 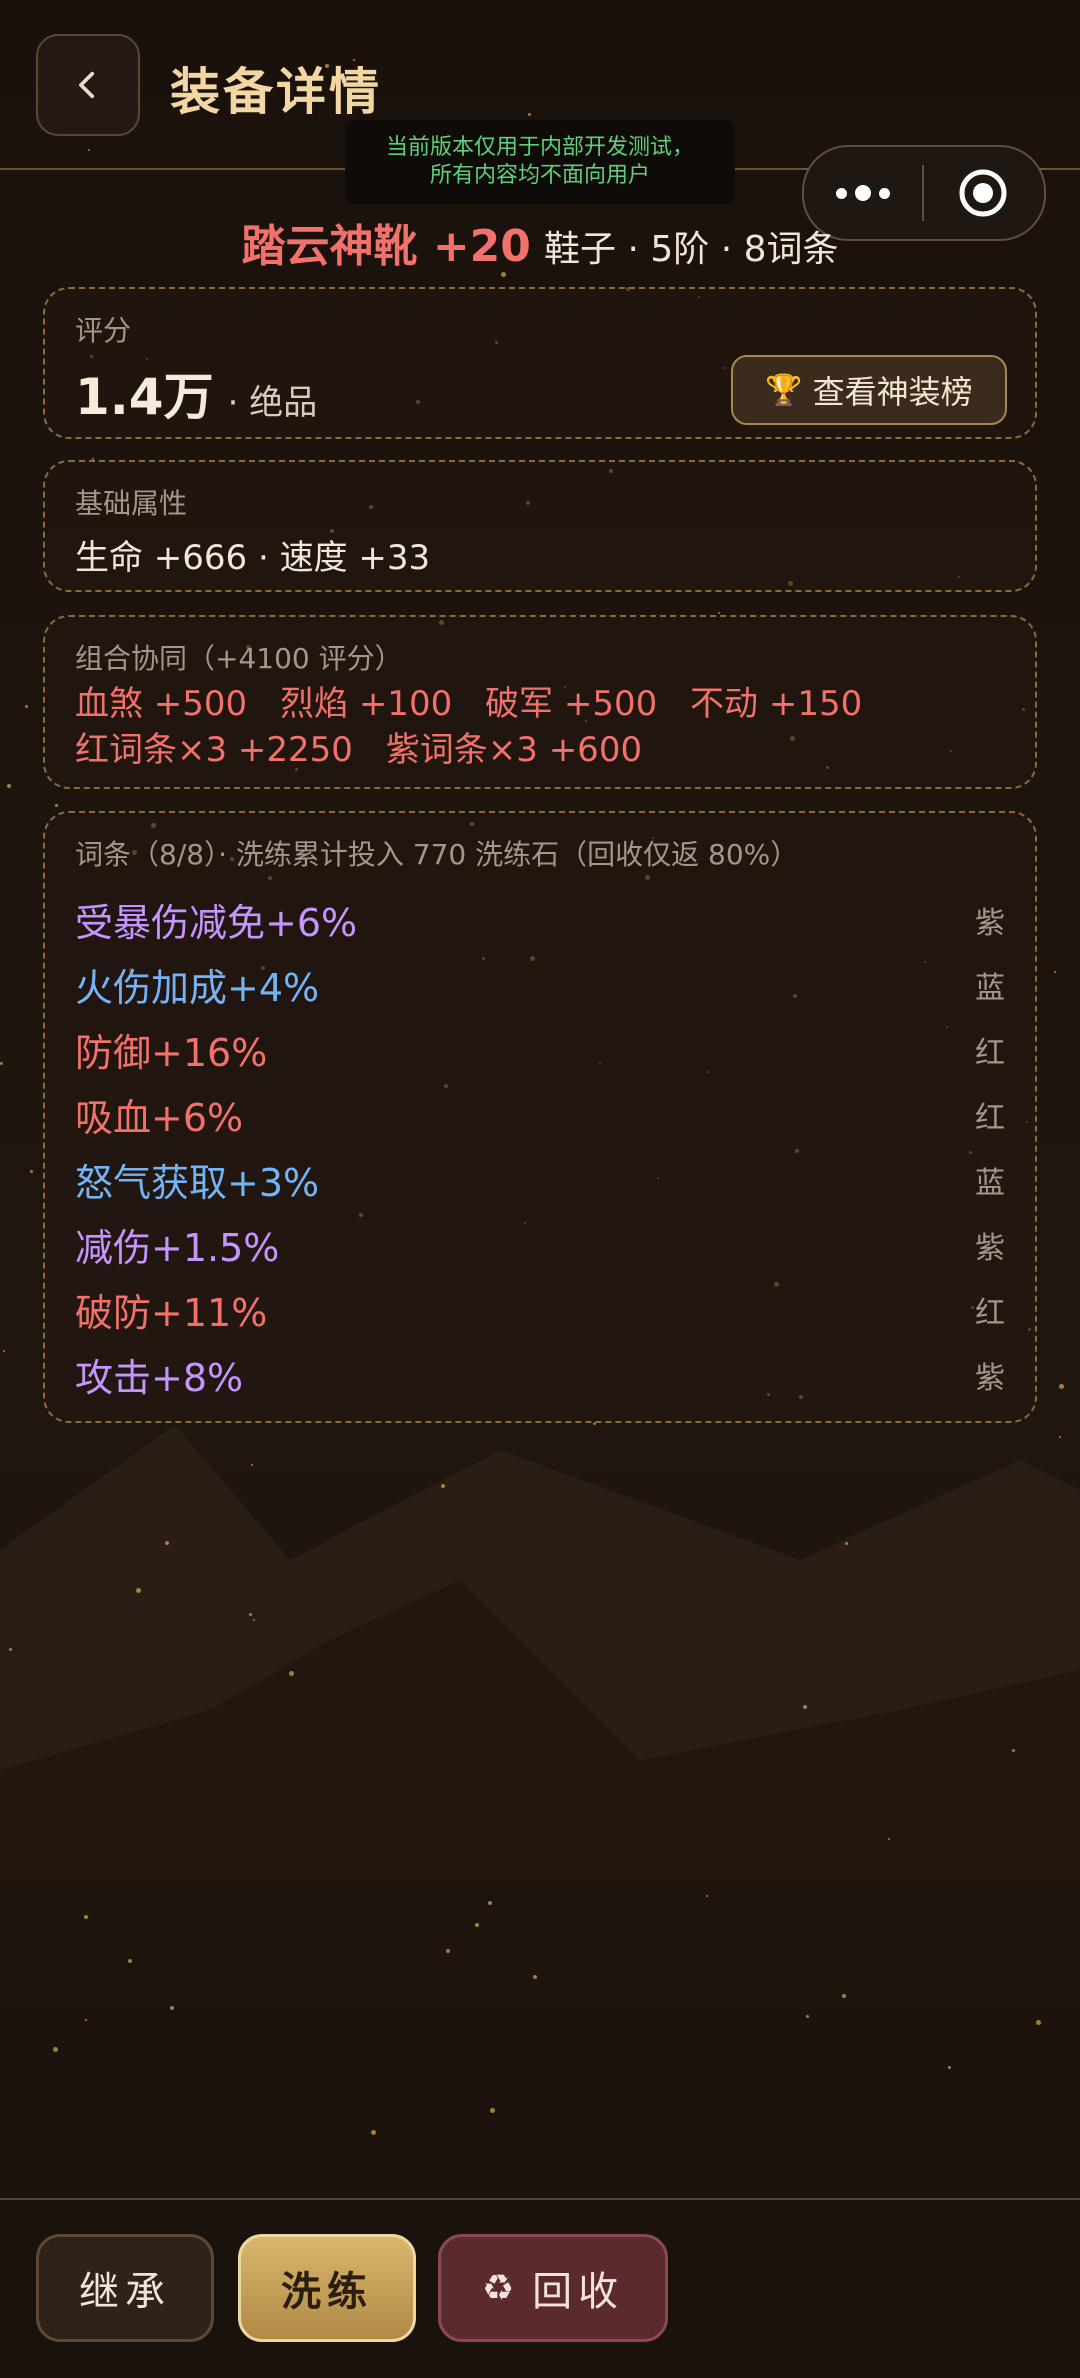 What do you see at coordinates (437, 854) in the screenshot?
I see `affix-label: 词条（8/8）· 洗练累计投入 770 洗练石（回收仅返 80%）` at bounding box center [437, 854].